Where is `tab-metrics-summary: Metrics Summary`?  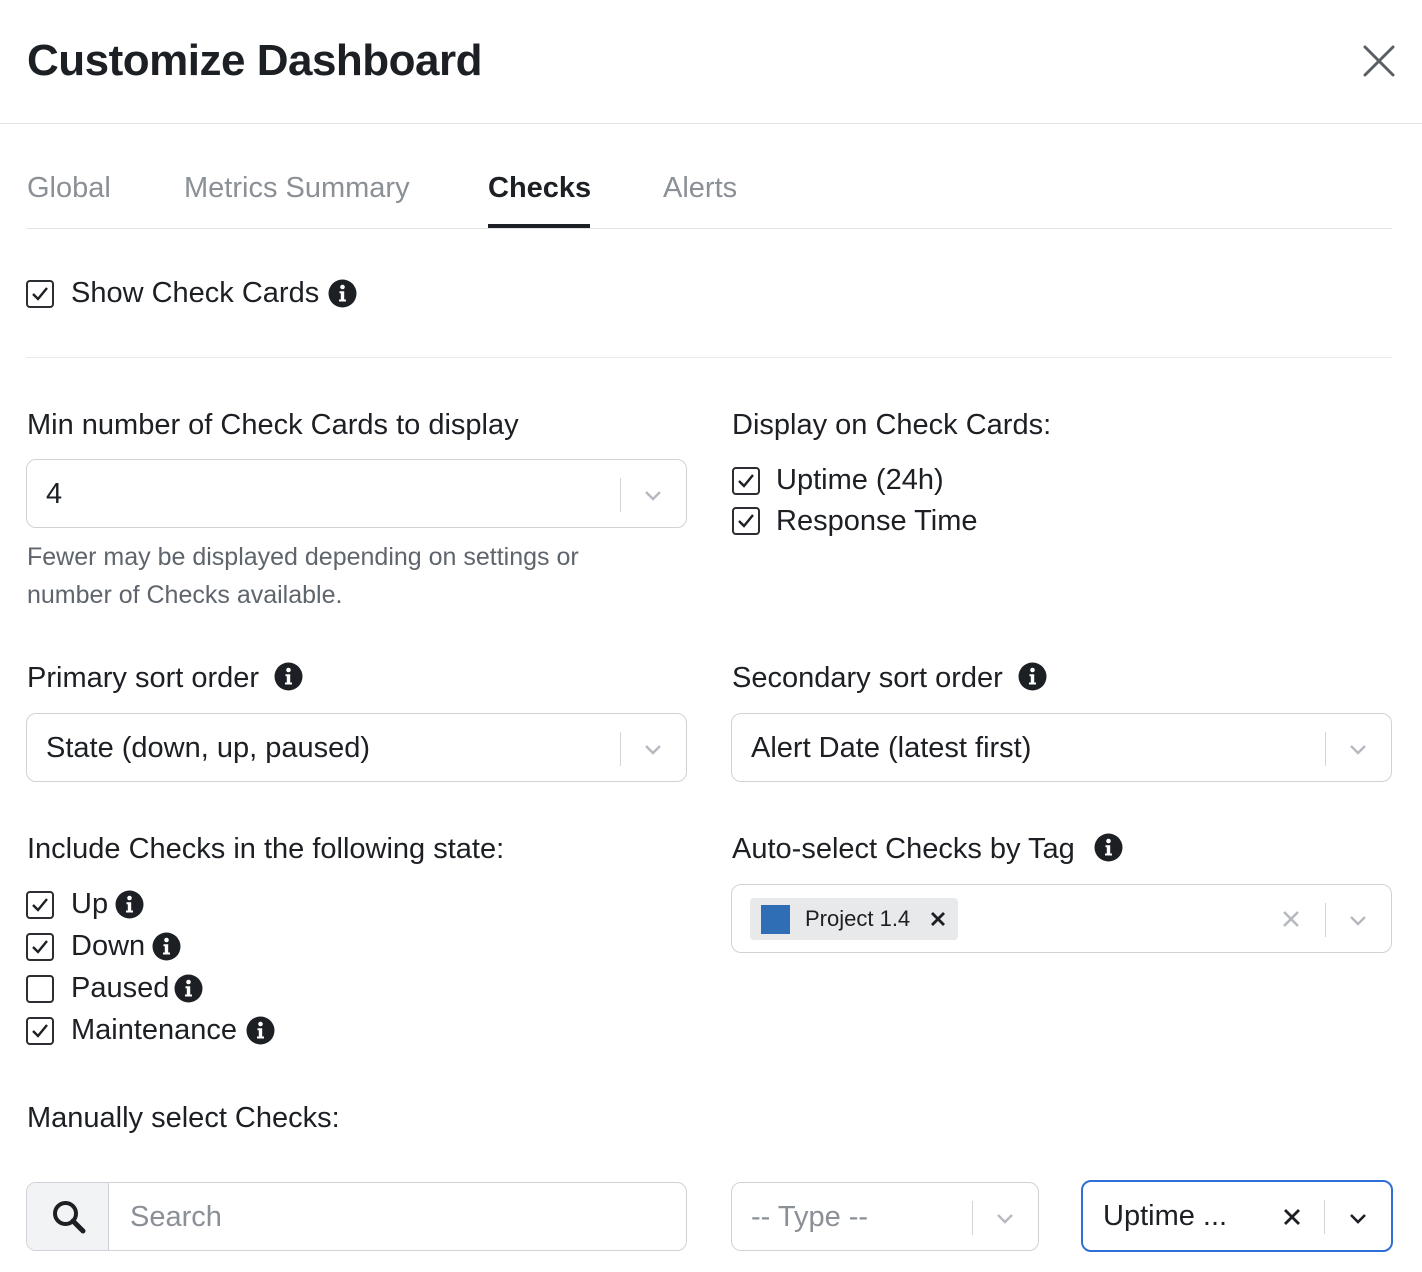
tab-metrics-summary: Metrics Summary is located at coordinates (297, 188).